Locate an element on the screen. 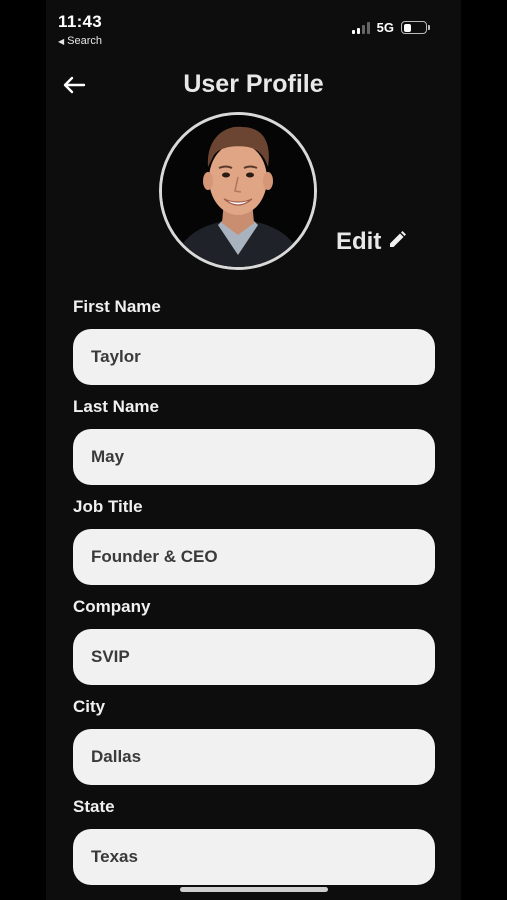 Image resolution: width=507 pixels, height=900 pixels. job-title-input is located at coordinates (254, 557).